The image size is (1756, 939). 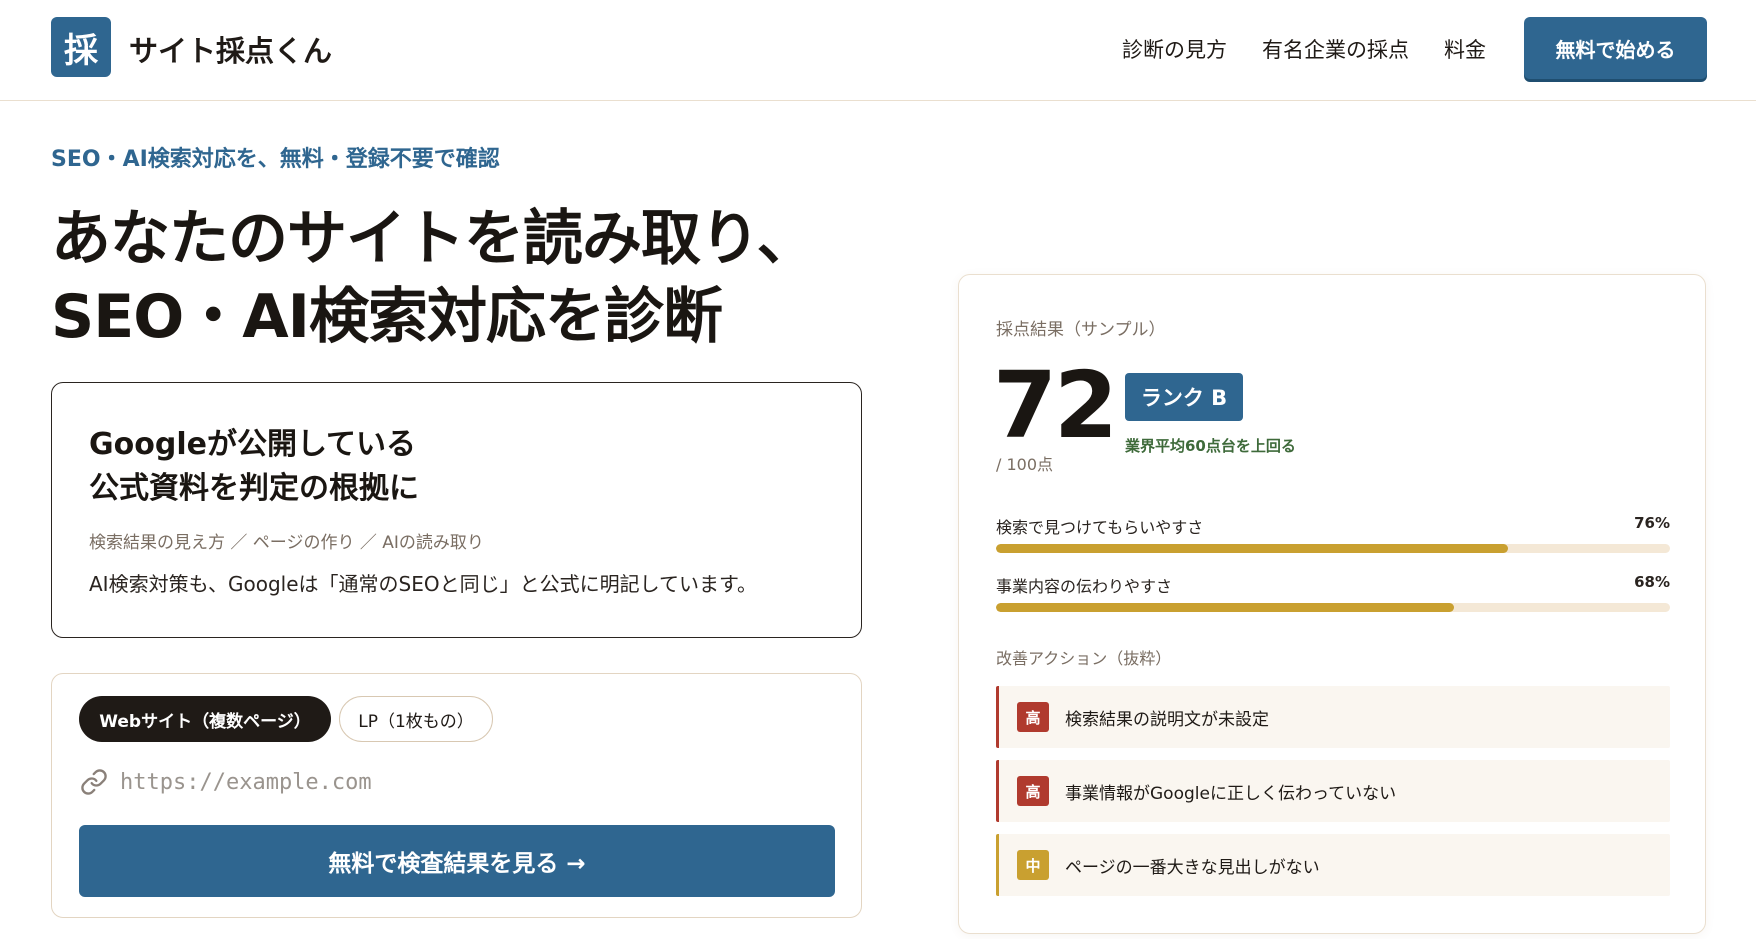 I want to click on score-value: 72, so click(x=1055, y=405).